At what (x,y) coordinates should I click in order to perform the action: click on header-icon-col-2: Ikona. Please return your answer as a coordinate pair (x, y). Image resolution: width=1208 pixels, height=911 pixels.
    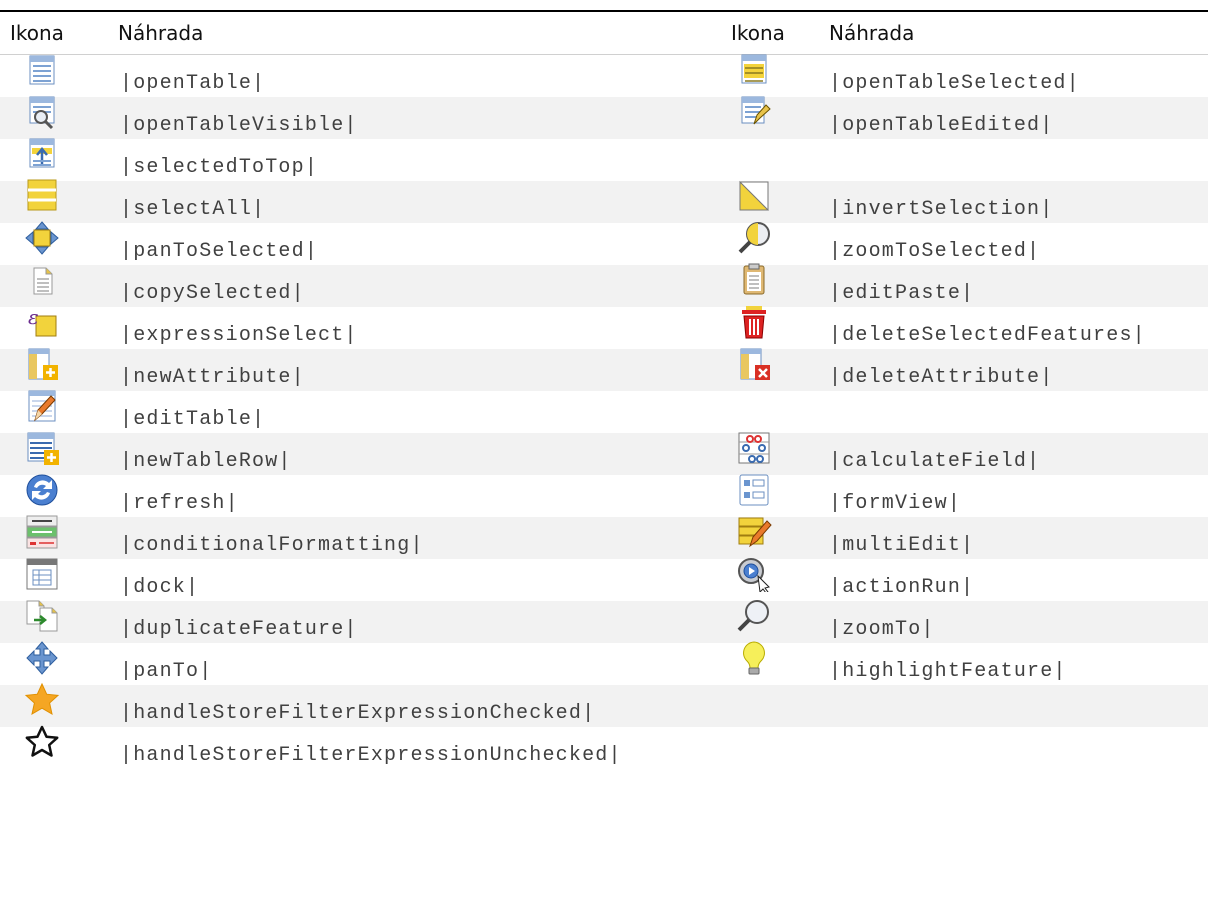
    Looking at the image, I should click on (758, 33).